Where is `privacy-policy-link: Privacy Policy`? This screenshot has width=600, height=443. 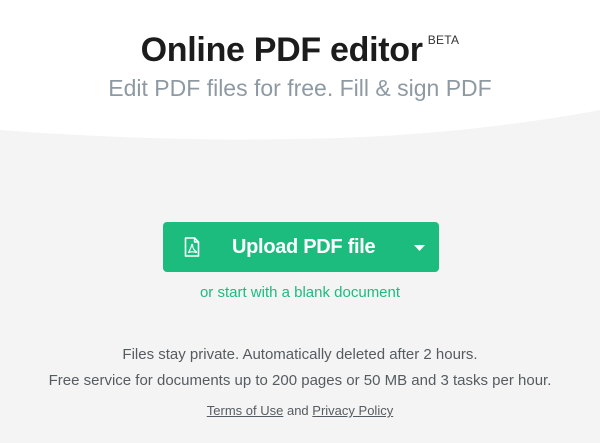 privacy-policy-link: Privacy Policy is located at coordinates (352, 410).